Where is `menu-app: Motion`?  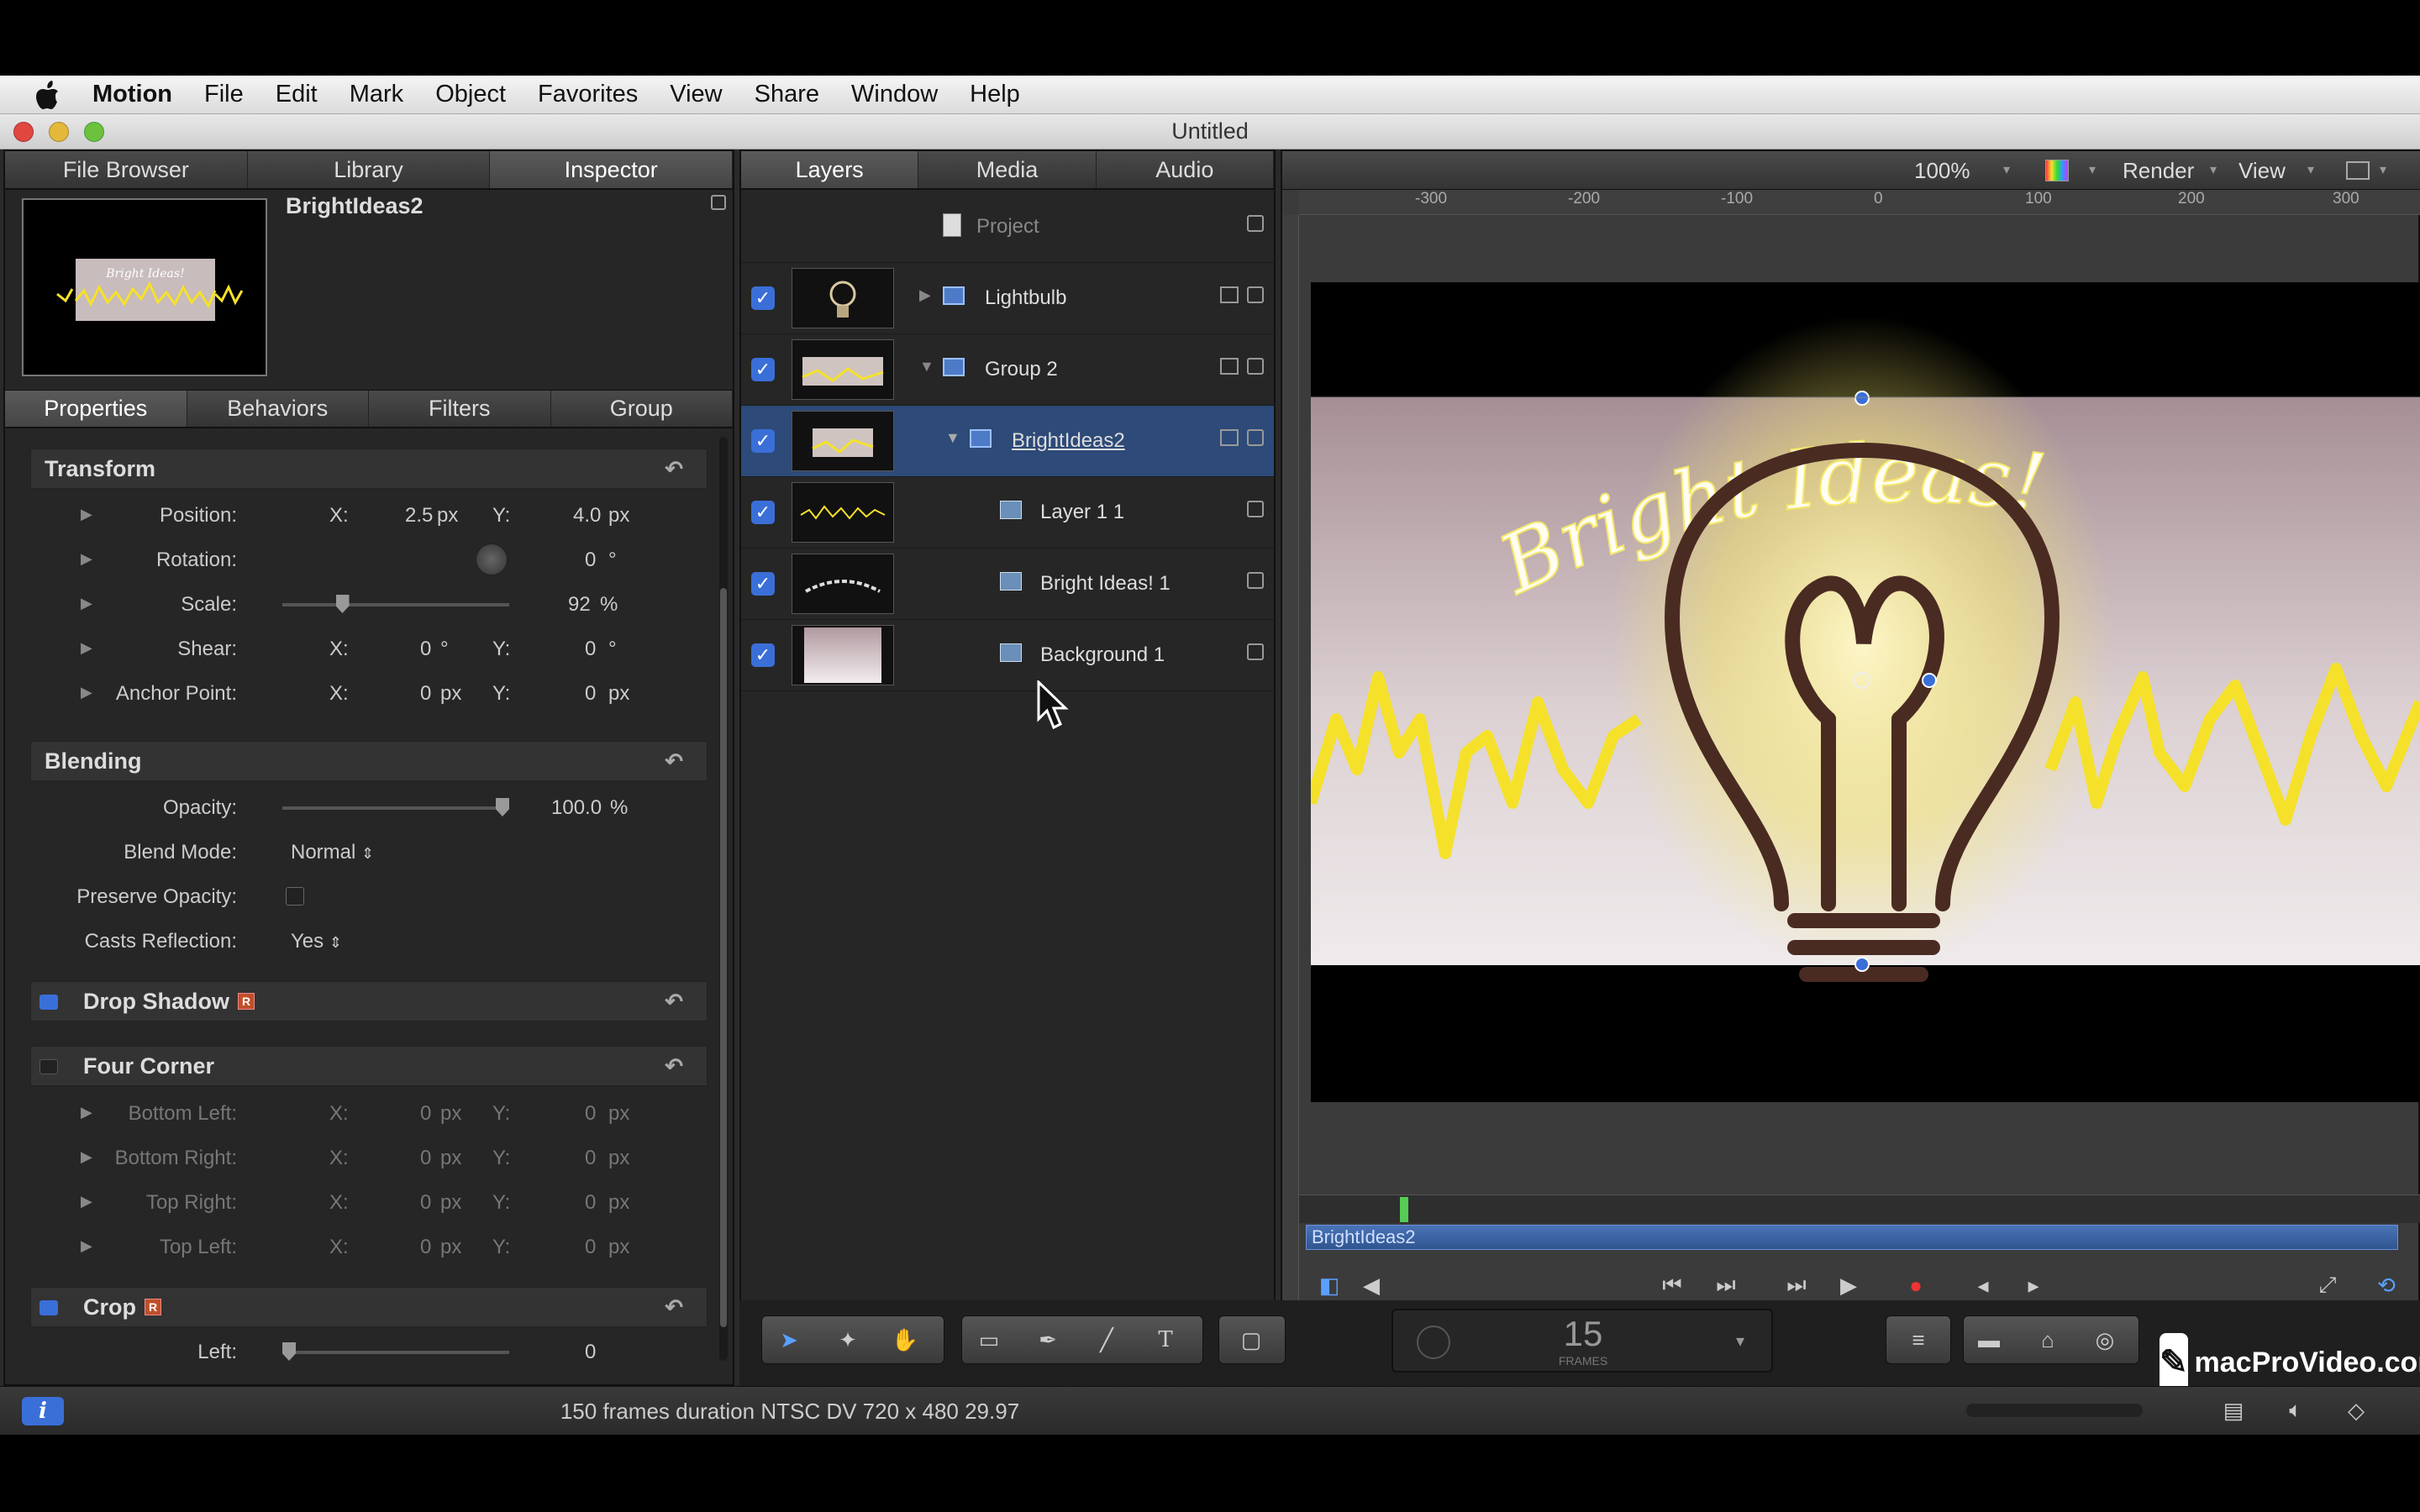
menu-app: Motion is located at coordinates (132, 94).